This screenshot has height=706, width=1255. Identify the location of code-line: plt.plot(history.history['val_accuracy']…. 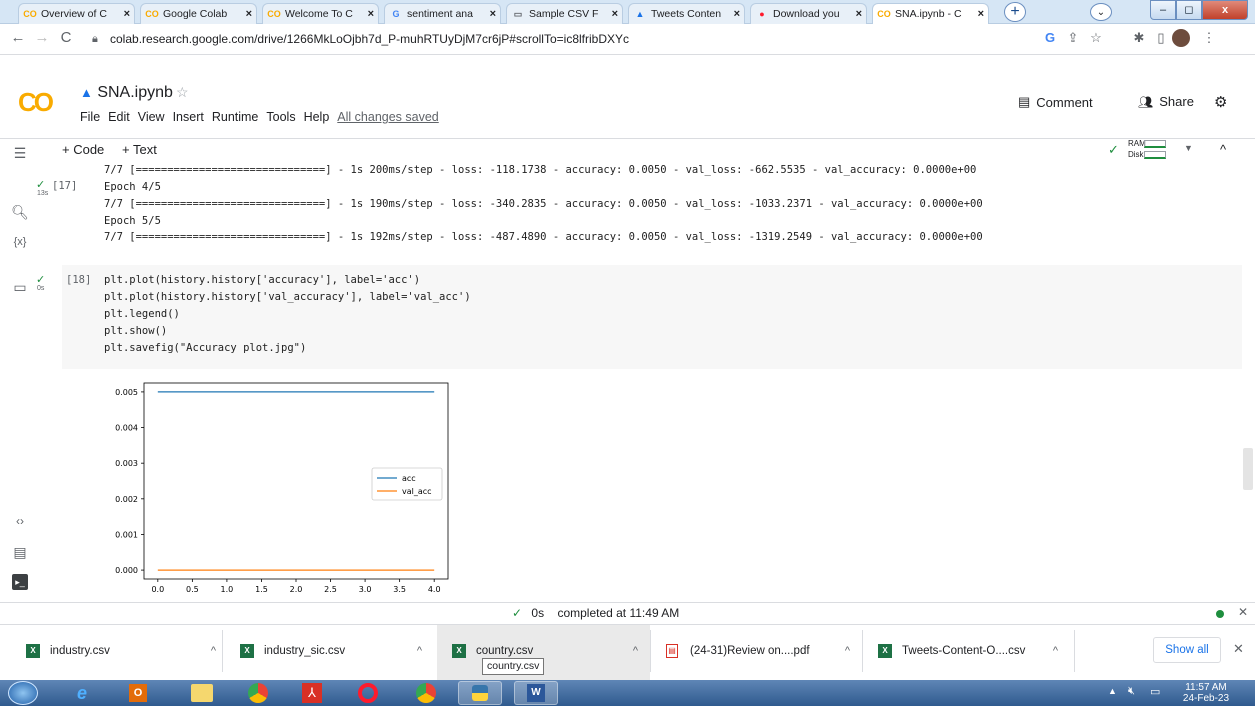
(287, 297).